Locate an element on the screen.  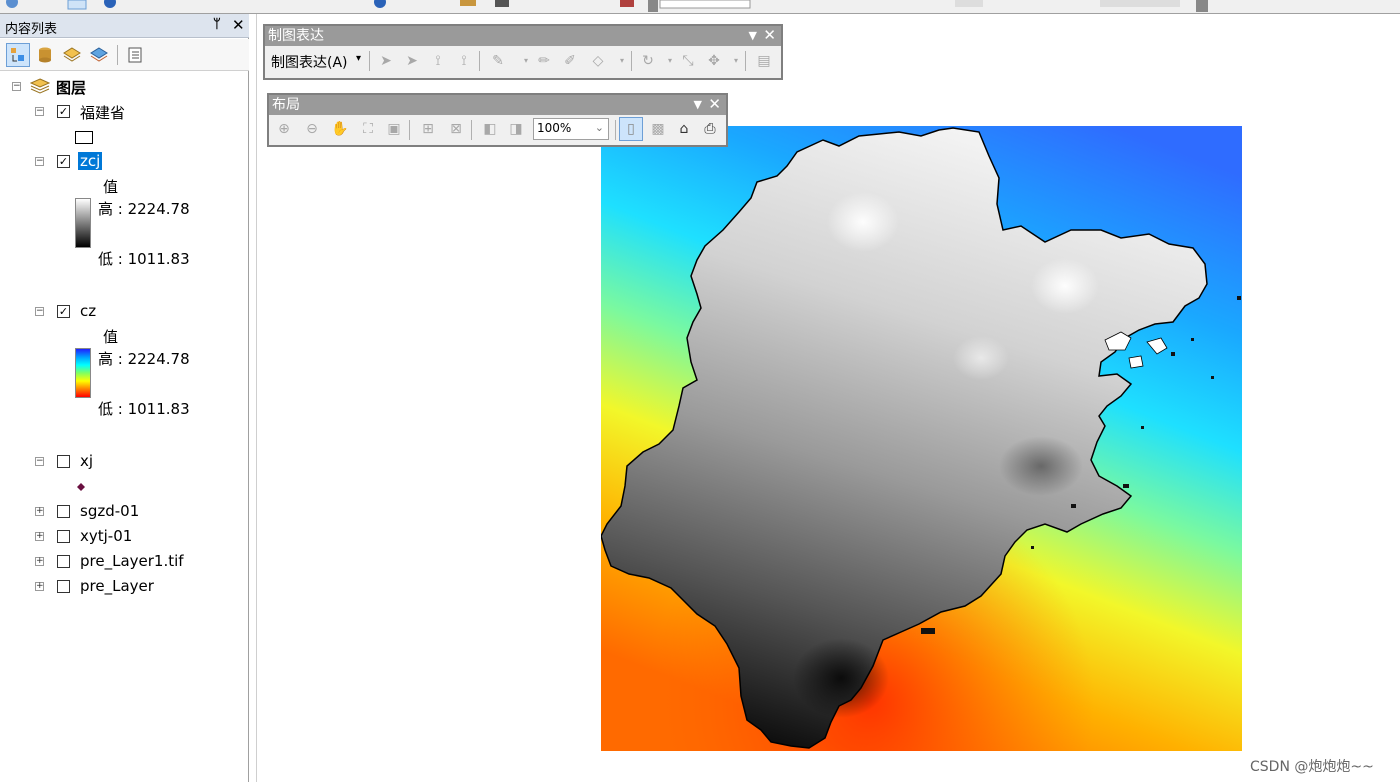
layer-sgzd-checkbox is located at coordinates (63, 511).